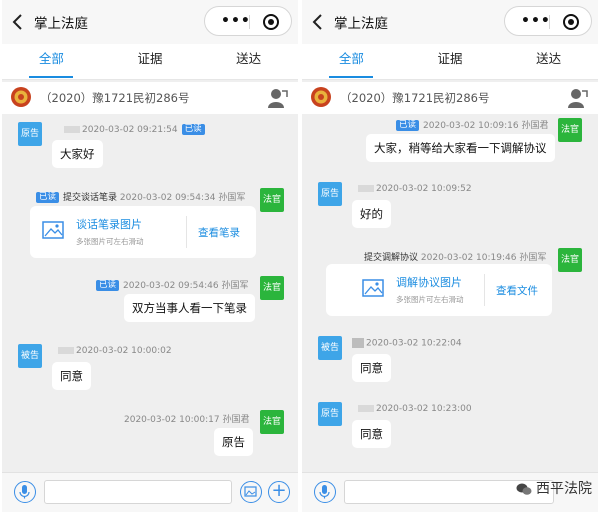  I want to click on message-bubble: 大家，稍等给大家看一下调解协议, so click(460, 148).